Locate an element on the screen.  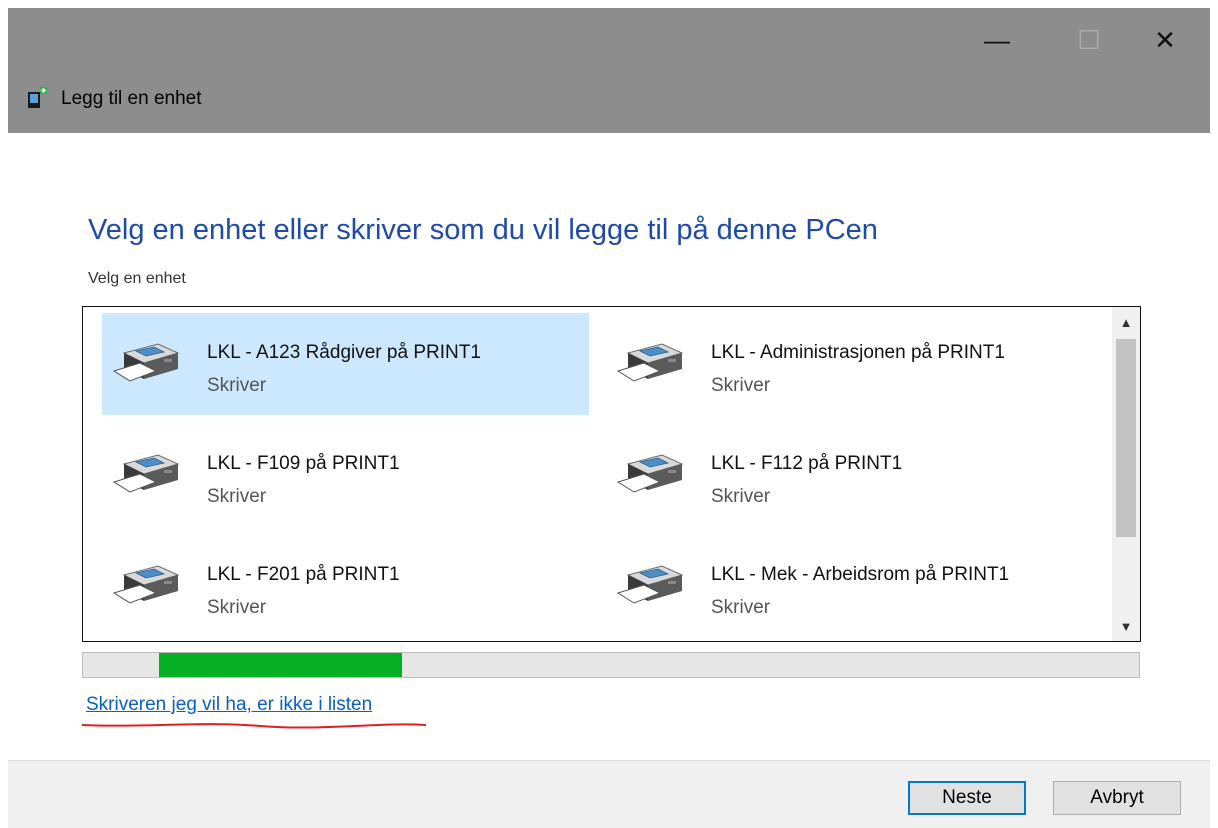
scroll-down-button: ▼ is located at coordinates (1126, 626).